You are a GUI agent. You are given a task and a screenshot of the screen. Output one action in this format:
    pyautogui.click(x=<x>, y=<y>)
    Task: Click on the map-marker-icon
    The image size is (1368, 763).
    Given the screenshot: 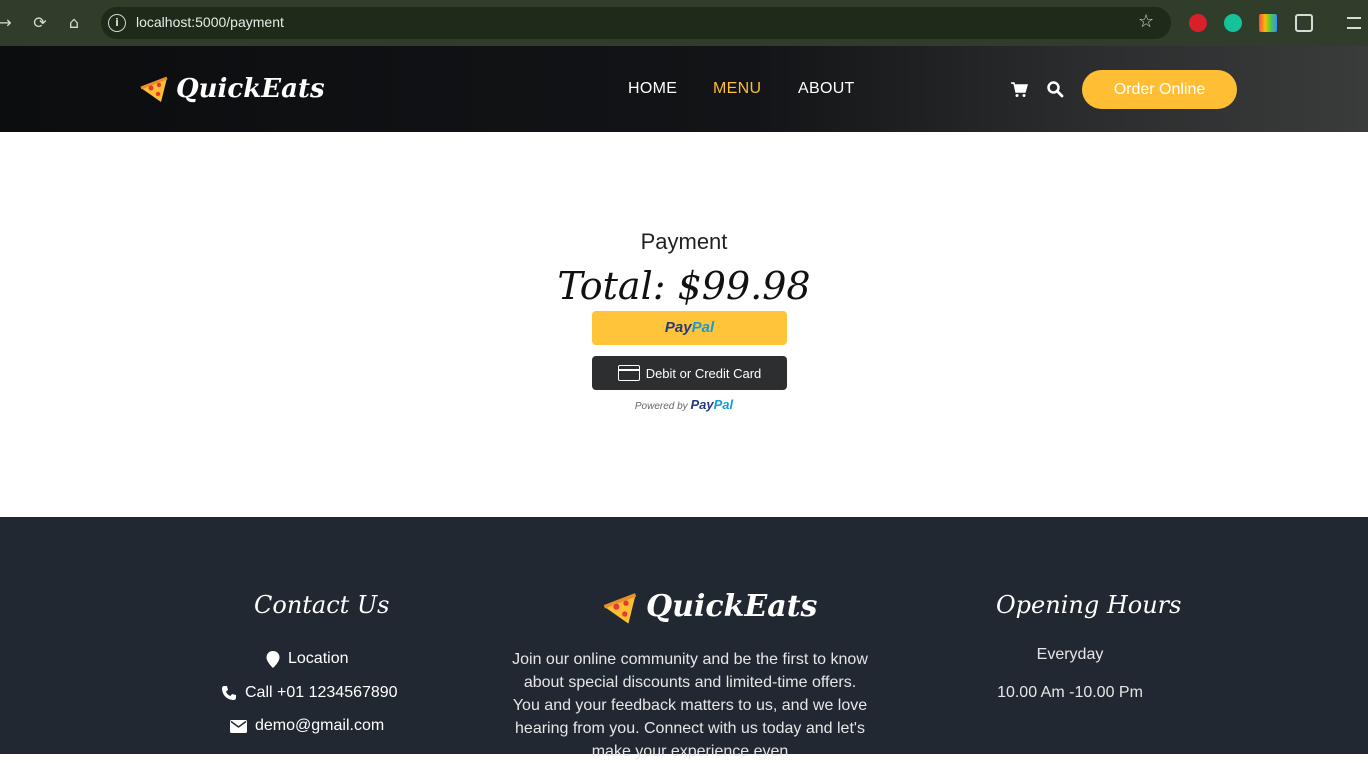 What is the action you would take?
    pyautogui.click(x=273, y=659)
    